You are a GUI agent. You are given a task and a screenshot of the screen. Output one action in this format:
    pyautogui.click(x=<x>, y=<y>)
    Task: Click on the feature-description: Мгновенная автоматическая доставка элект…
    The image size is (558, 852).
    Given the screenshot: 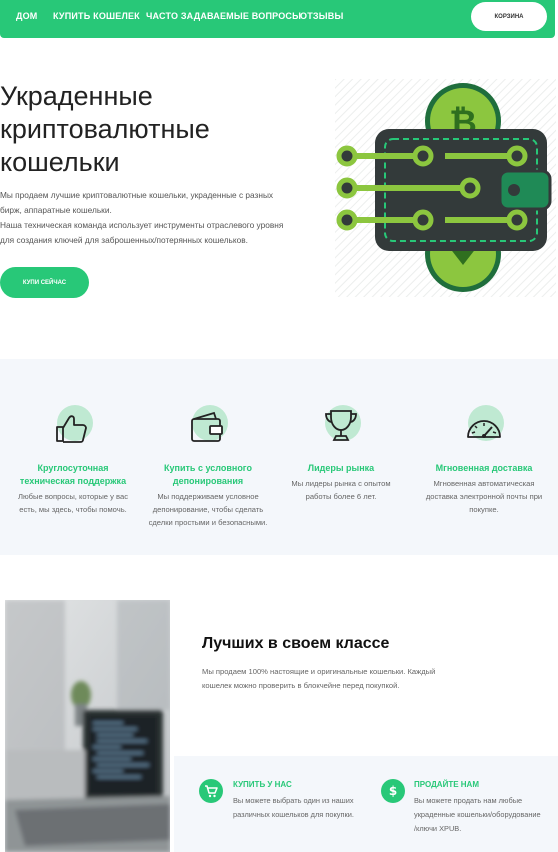 What is the action you would take?
    pyautogui.click(x=484, y=496)
    